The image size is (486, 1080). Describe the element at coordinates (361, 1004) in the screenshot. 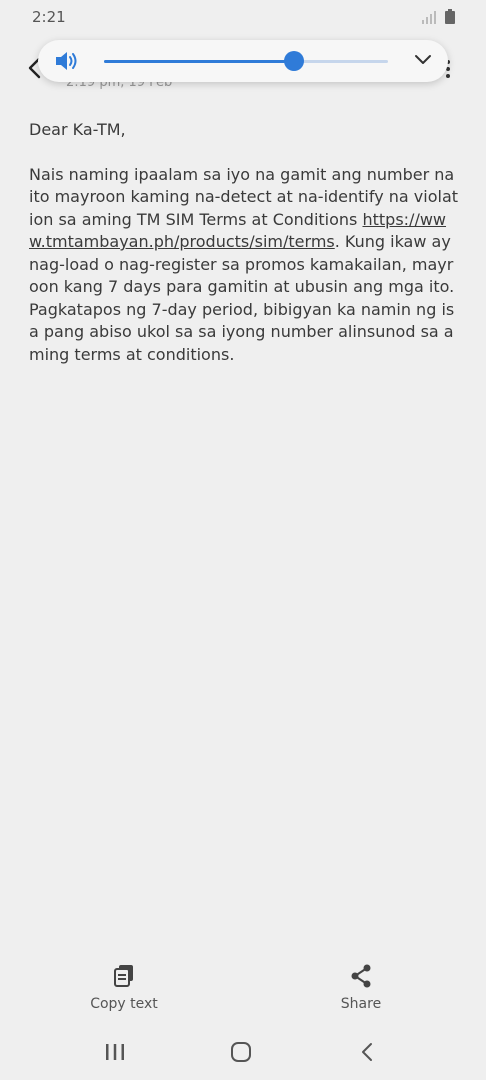

I see `share-label: Share` at that location.